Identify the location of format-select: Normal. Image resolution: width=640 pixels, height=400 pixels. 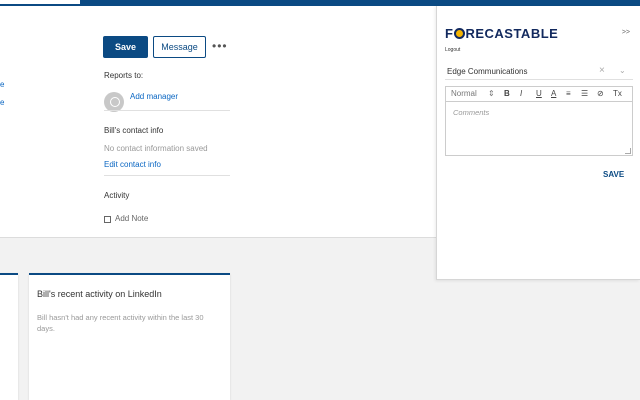
(464, 93).